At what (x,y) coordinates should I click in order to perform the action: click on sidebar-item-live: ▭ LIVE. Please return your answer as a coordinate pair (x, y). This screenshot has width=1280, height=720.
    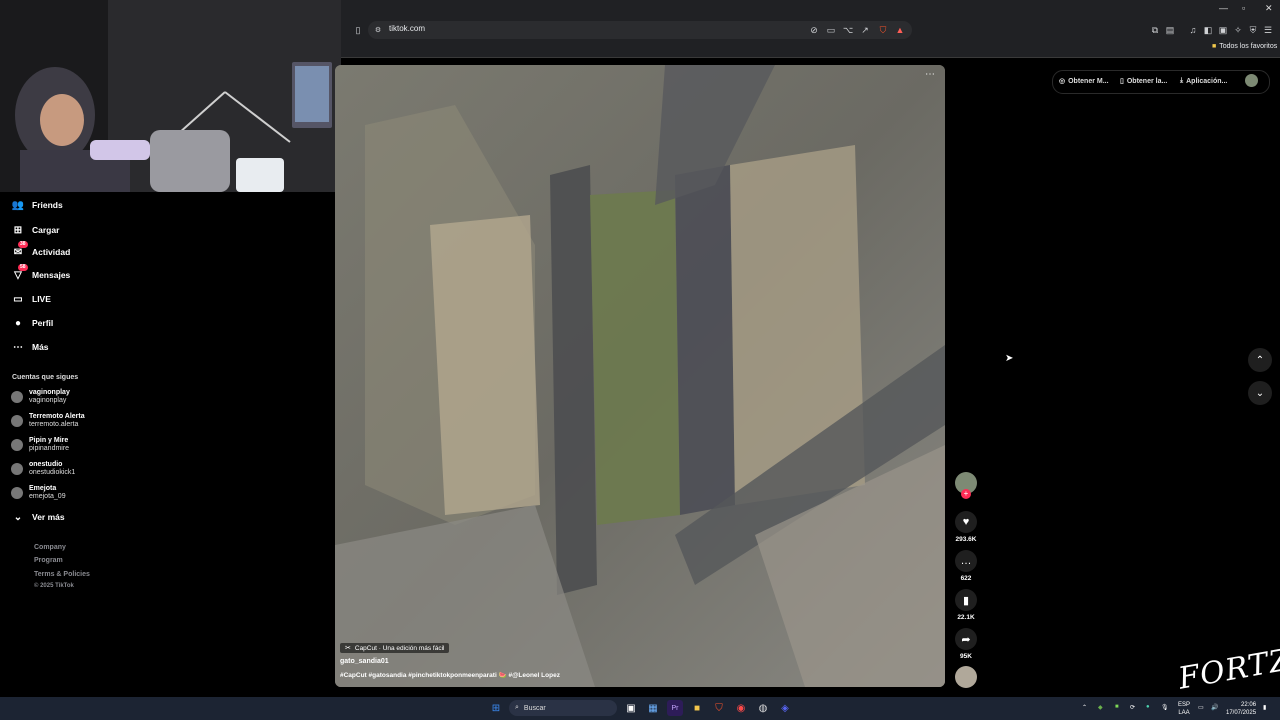
    Looking at the image, I should click on (31, 299).